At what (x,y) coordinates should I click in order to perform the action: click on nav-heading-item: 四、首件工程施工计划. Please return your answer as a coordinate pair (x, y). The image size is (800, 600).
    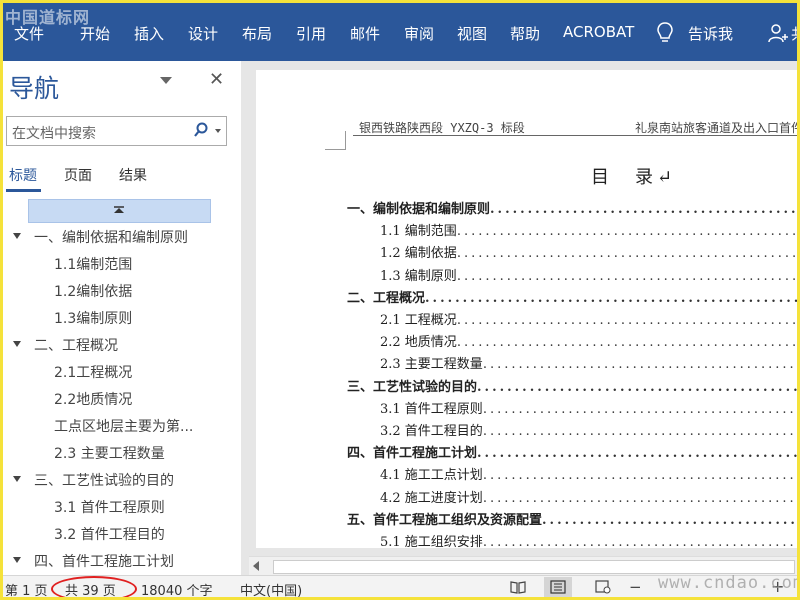
    Looking at the image, I should click on (104, 561).